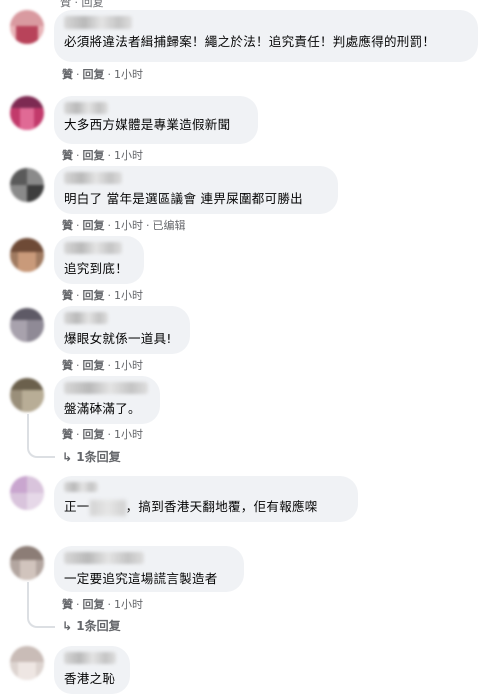 This screenshot has width=500, height=694. What do you see at coordinates (102, 408) in the screenshot?
I see `comment-text: 盤滿砵滿了。` at bounding box center [102, 408].